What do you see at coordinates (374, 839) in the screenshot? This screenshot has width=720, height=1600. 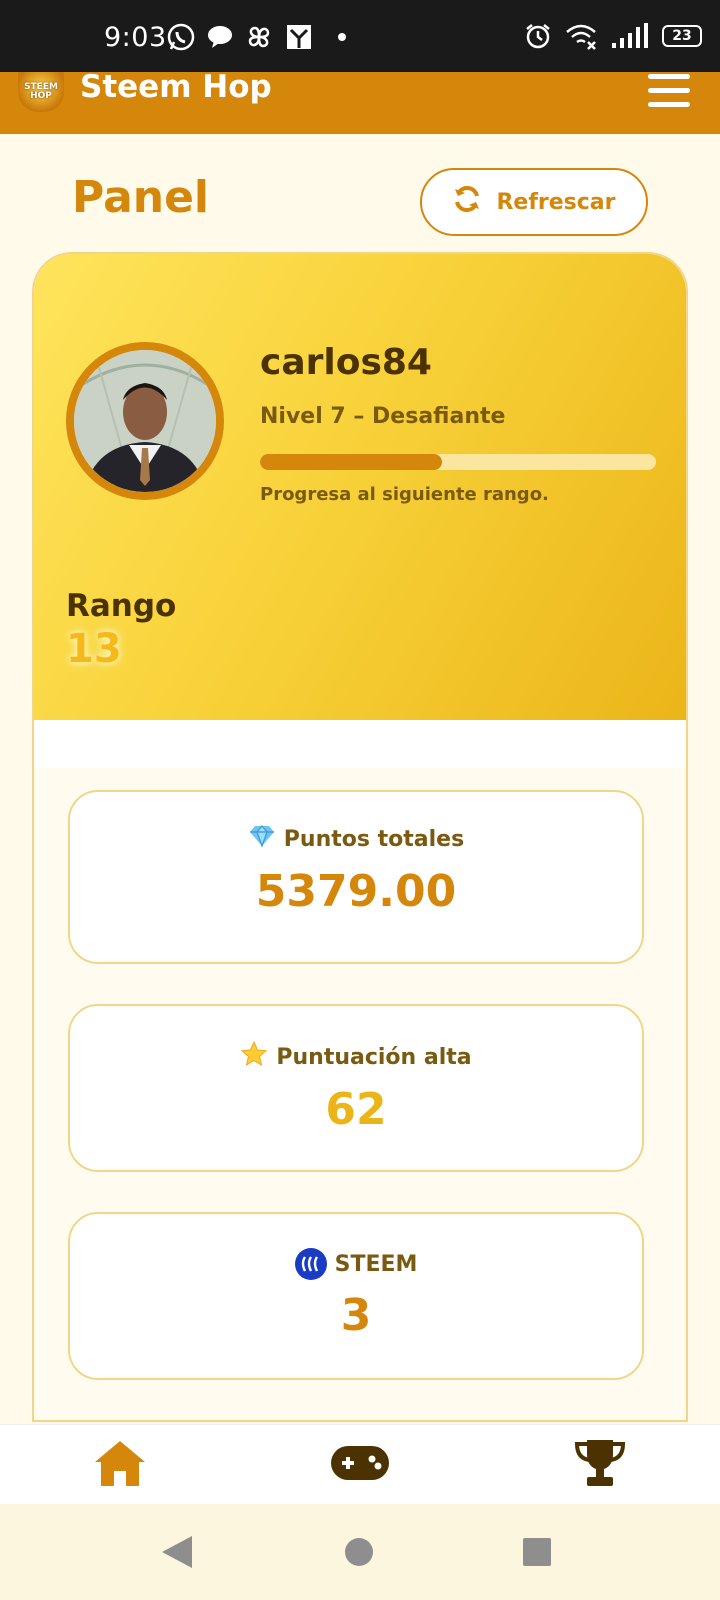 I see `total-points-label: Puntos totales` at bounding box center [374, 839].